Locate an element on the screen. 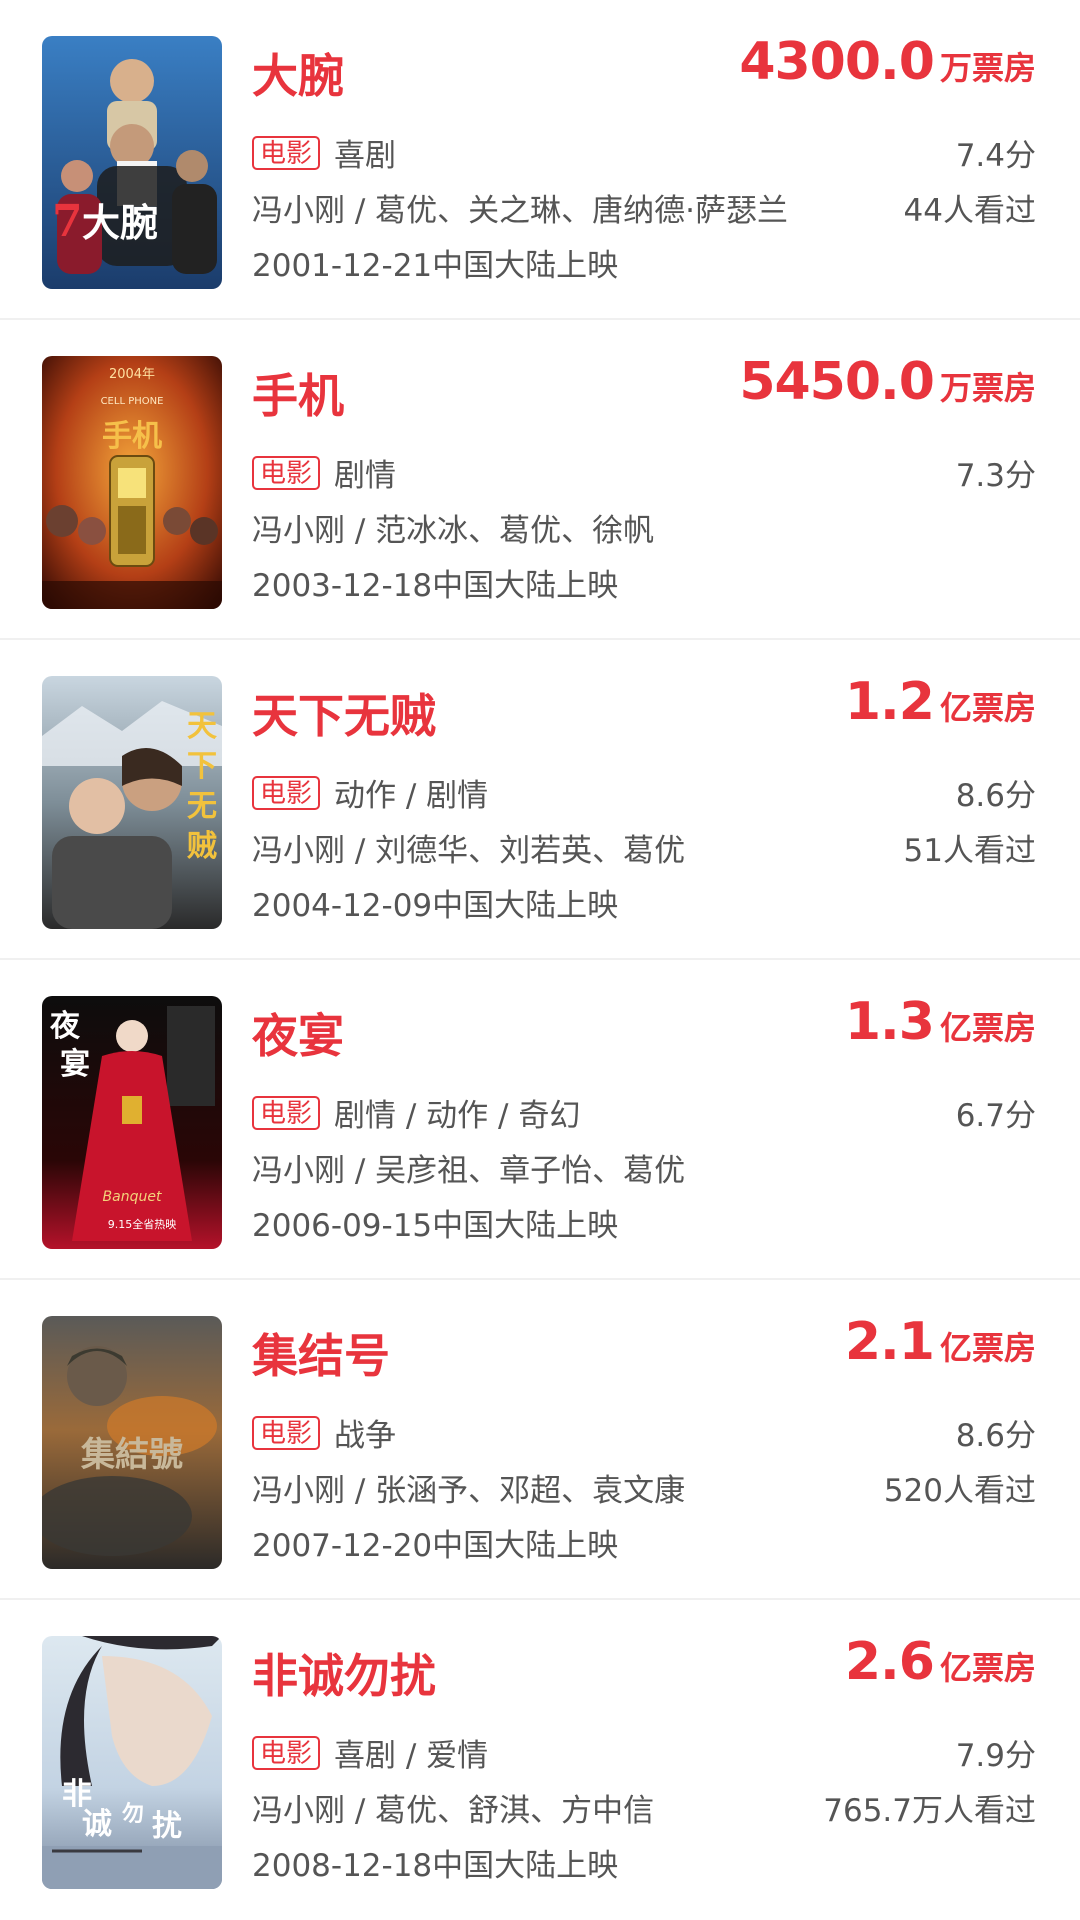 This screenshot has height=1920, width=1080. release-row: 2006-09-15中国大陆上映 is located at coordinates (644, 1226).